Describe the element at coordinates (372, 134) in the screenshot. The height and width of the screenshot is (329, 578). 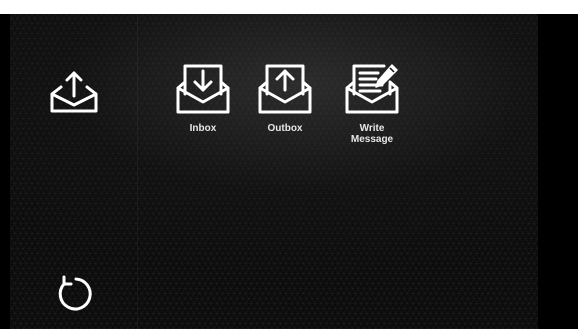
I see `write-message-label: Write Message` at that location.